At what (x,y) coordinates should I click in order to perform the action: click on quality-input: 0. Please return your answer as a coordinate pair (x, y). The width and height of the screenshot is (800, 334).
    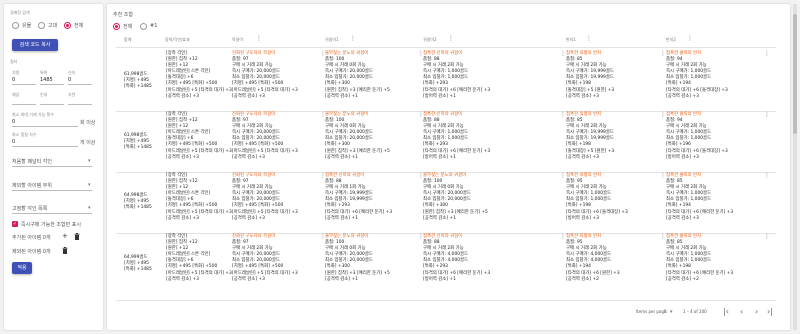
    Looking at the image, I should click on (13, 142).